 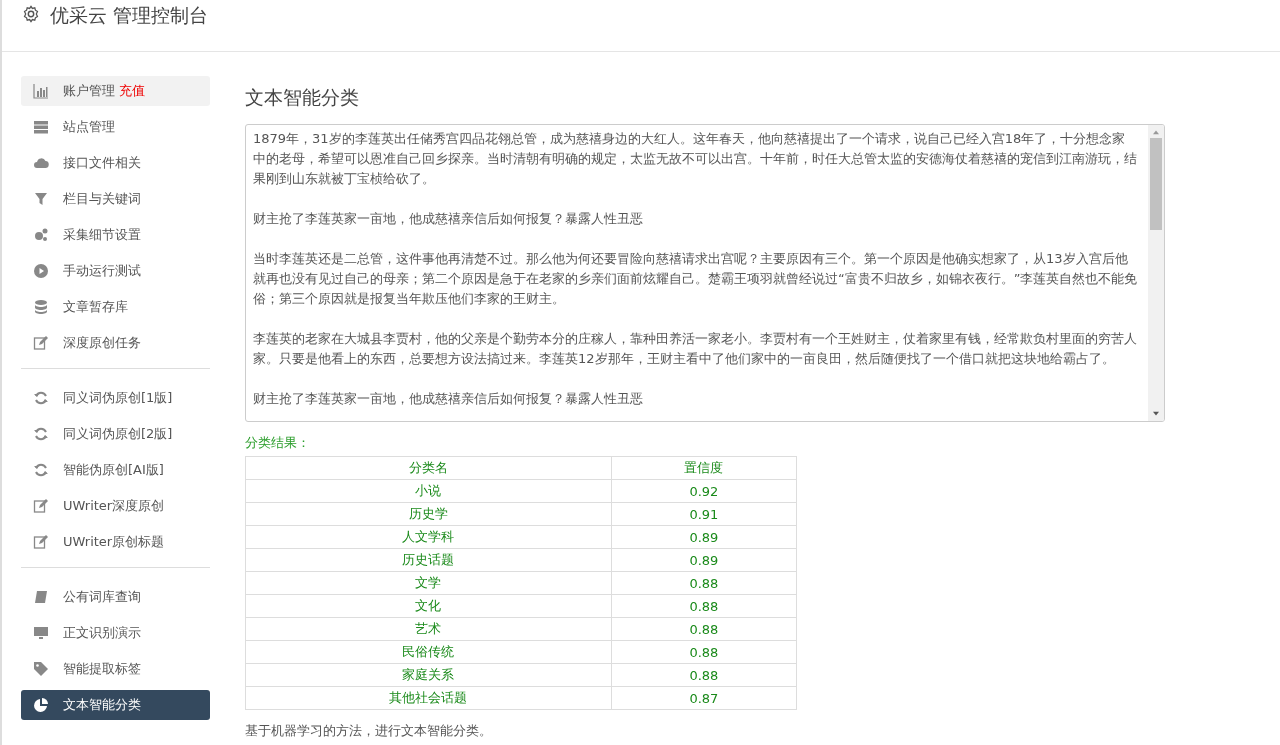 What do you see at coordinates (428, 514) in the screenshot?
I see `table-cell: 历史学` at bounding box center [428, 514].